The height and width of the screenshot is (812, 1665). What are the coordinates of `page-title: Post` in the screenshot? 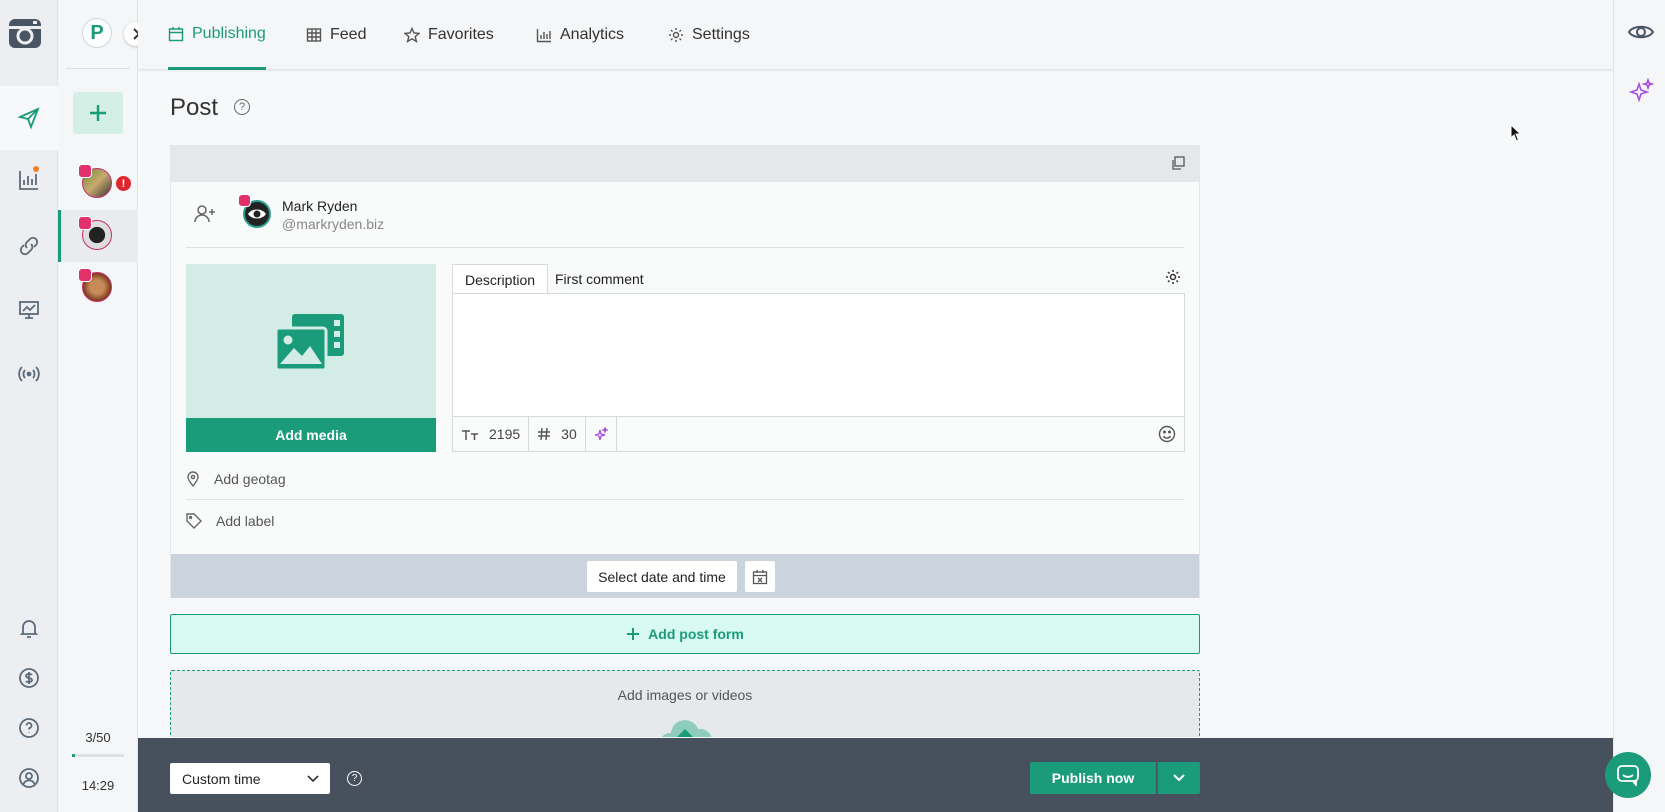 It's located at (194, 107).